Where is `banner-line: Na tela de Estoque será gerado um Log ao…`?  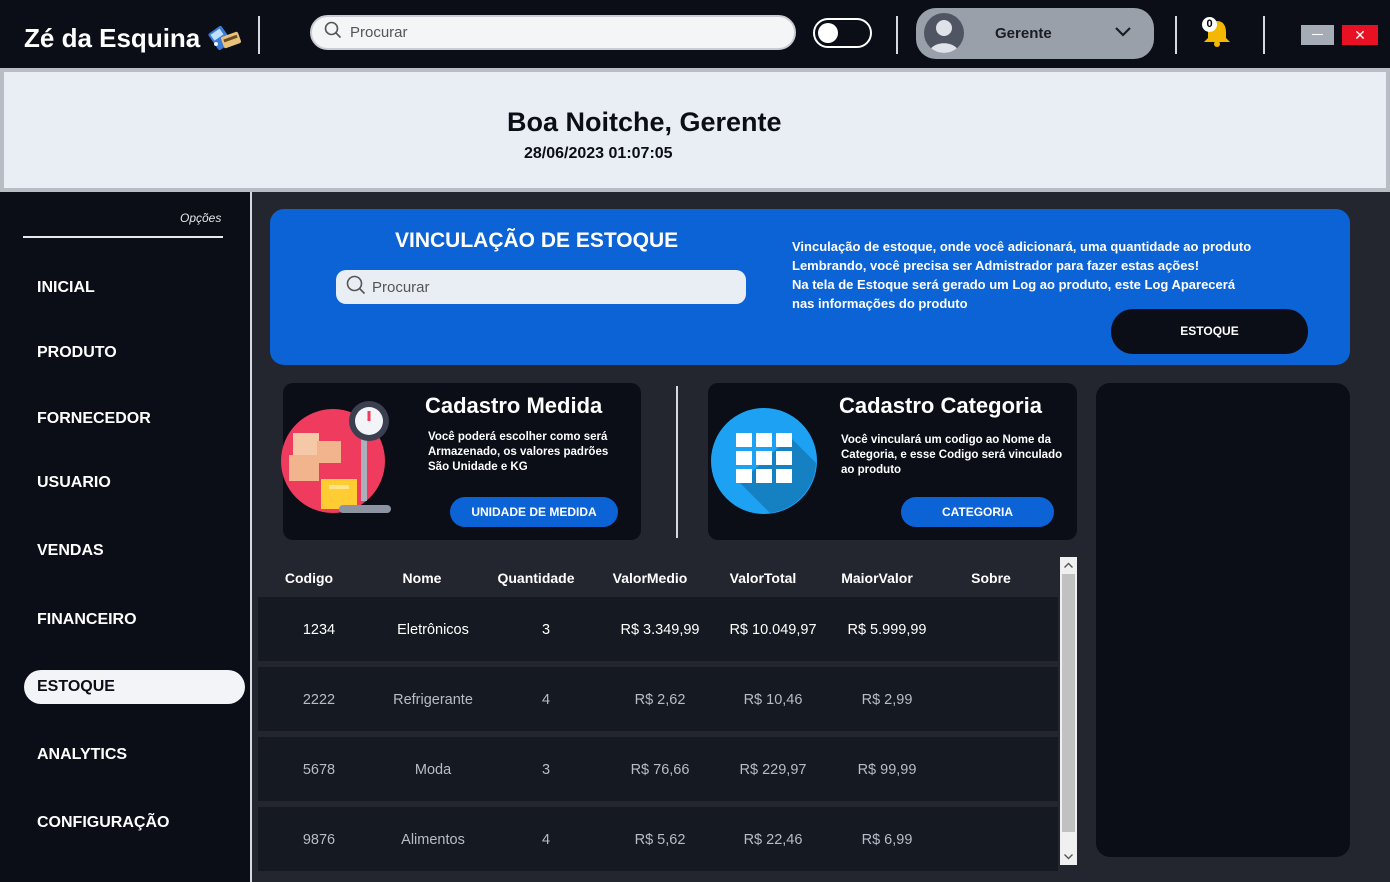 banner-line: Na tela de Estoque será gerado um Log ao… is located at coordinates (1014, 284).